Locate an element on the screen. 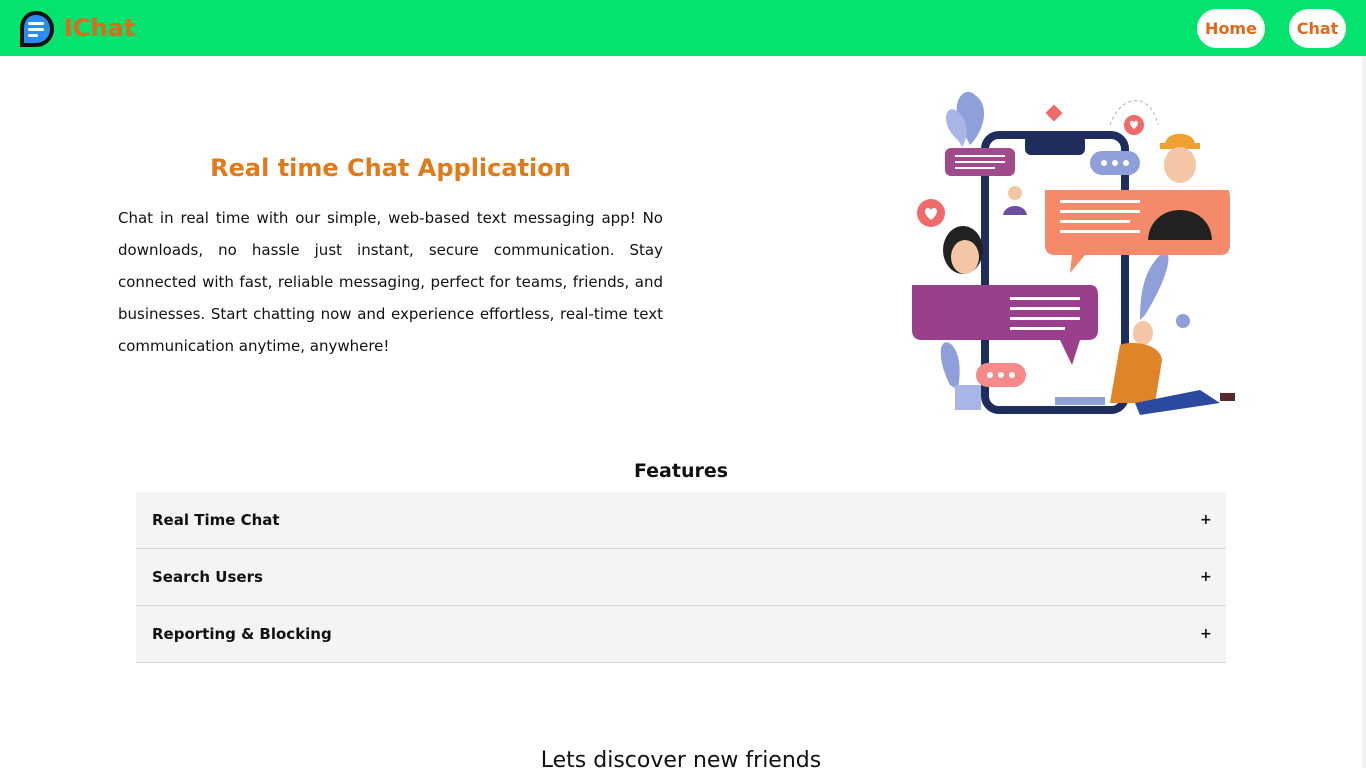 The height and width of the screenshot is (777, 1366). navbar: IChat Home Chat is located at coordinates (683, 28).